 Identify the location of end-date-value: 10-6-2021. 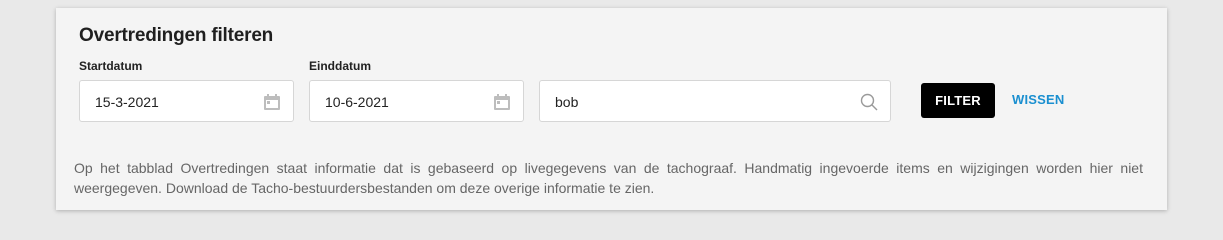
(357, 102).